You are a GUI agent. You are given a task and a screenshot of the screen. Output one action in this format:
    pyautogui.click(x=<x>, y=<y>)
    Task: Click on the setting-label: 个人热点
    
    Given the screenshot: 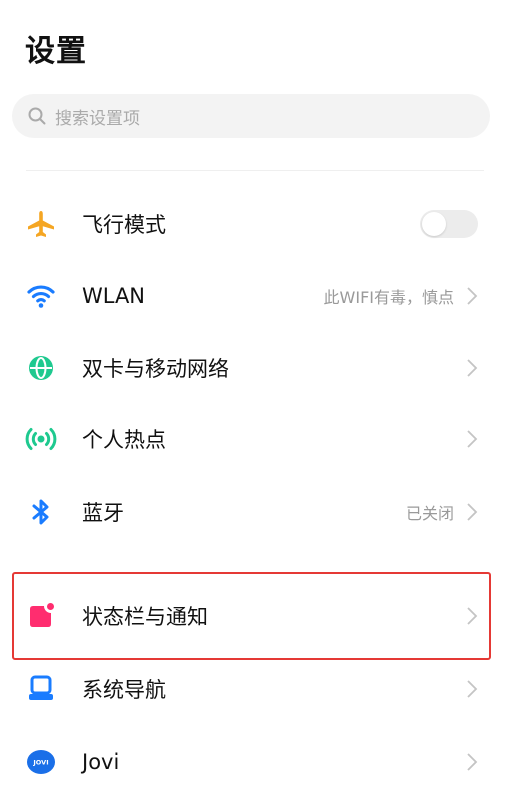 What is the action you would take?
    pyautogui.click(x=124, y=440)
    